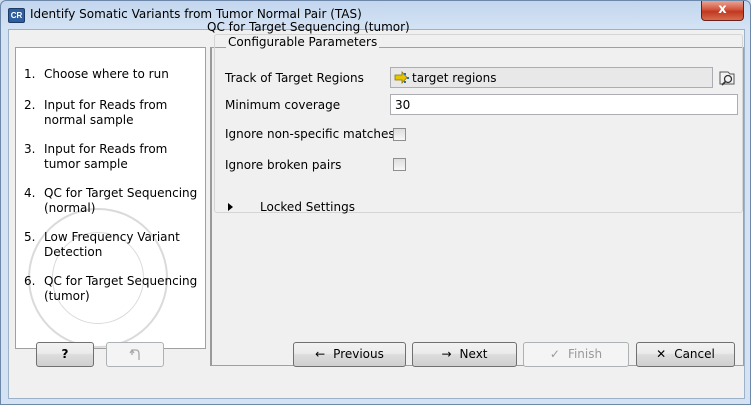 The image size is (751, 405). I want to click on expand-triangle-icon, so click(230, 207).